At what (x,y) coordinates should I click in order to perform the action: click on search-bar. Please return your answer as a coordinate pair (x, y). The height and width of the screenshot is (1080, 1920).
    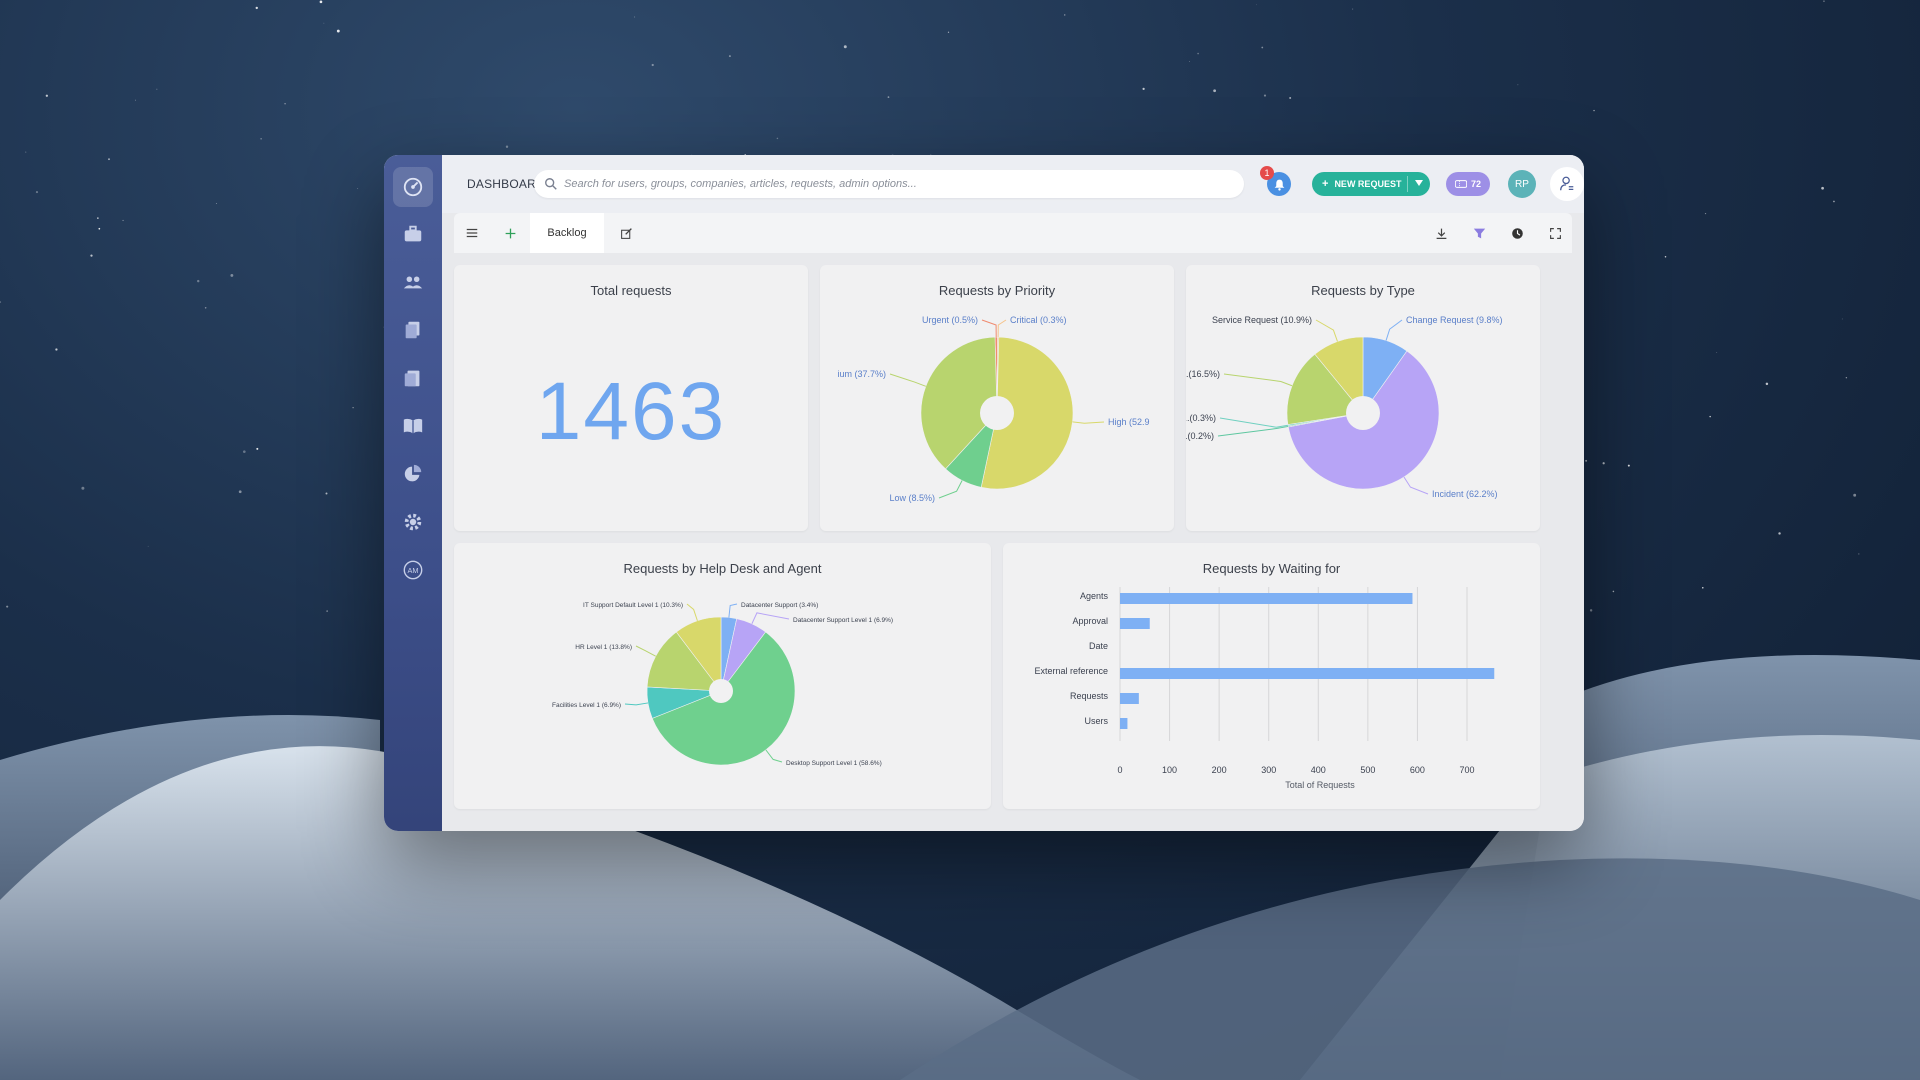
    Looking at the image, I should click on (889, 184).